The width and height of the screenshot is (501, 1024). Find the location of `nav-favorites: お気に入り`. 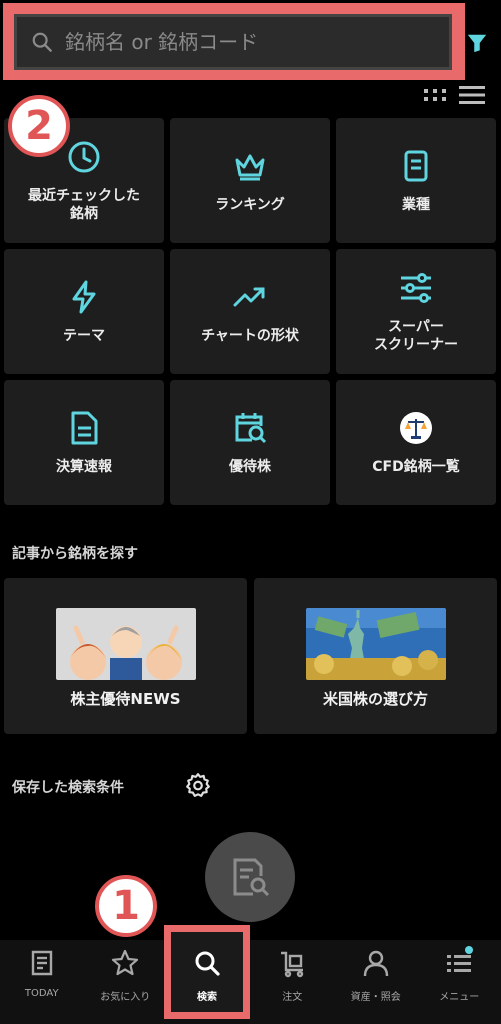

nav-favorites: お気に入り is located at coordinates (126, 982).